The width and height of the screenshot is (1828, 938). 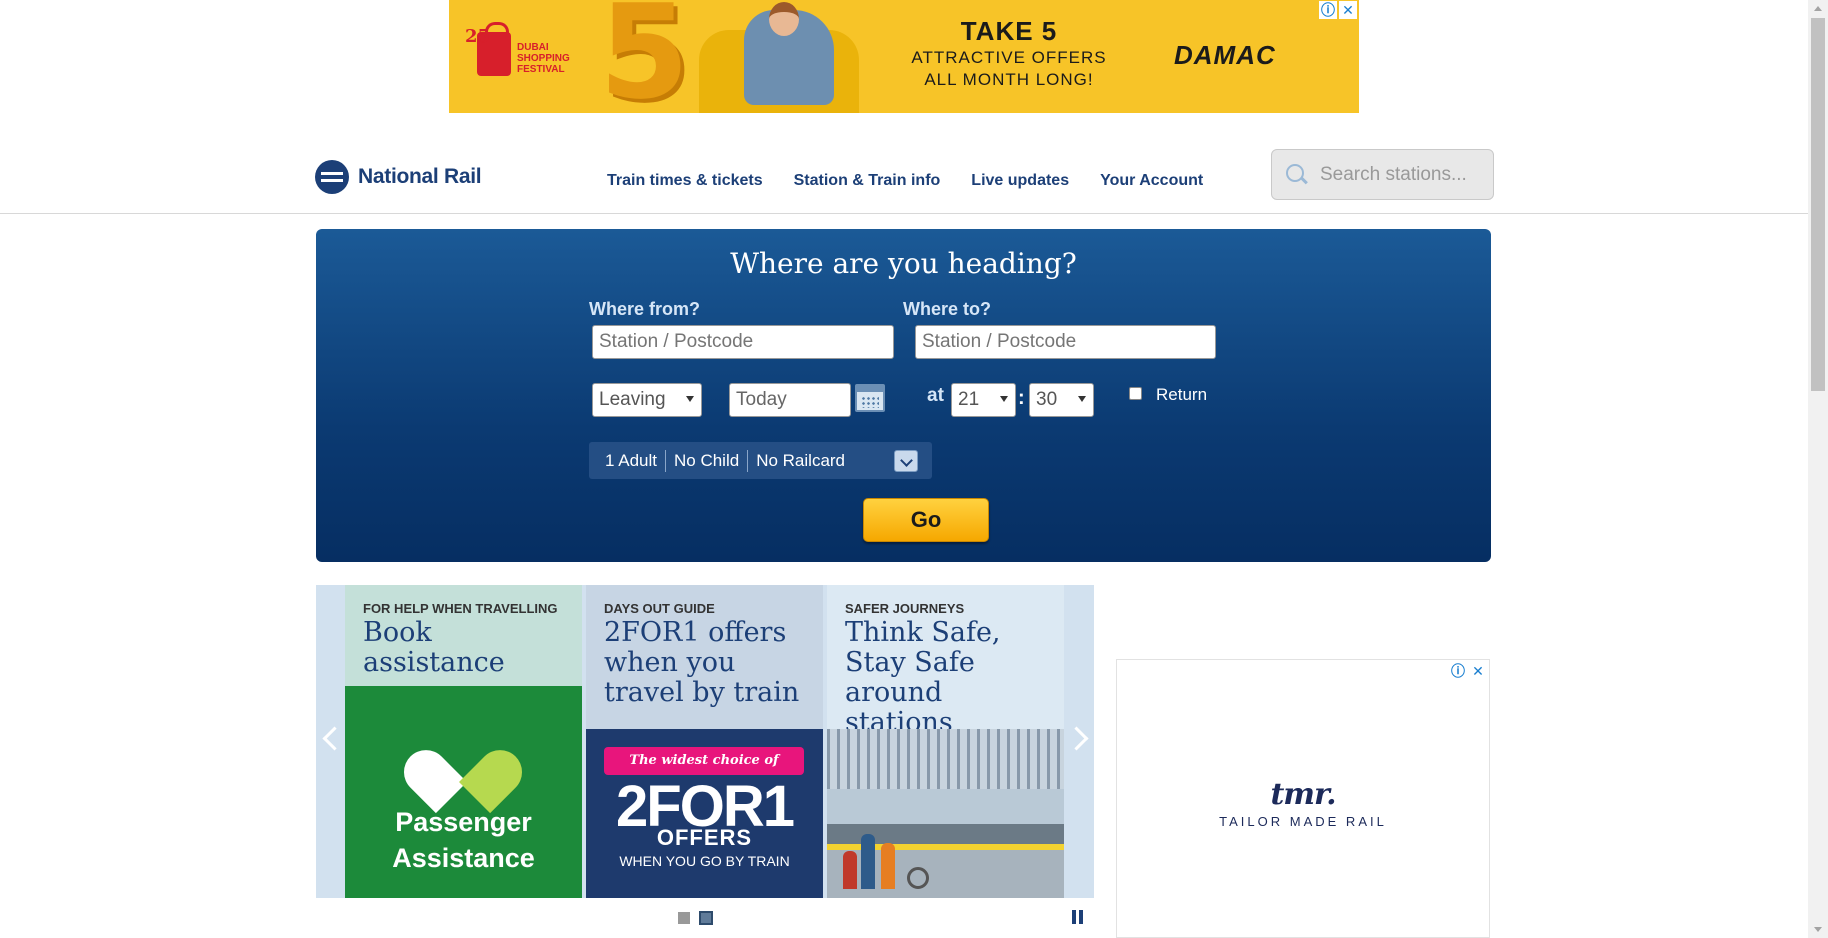 I want to click on festival-name: DUBAI SHOPPING FESTIVAL, so click(x=543, y=58).